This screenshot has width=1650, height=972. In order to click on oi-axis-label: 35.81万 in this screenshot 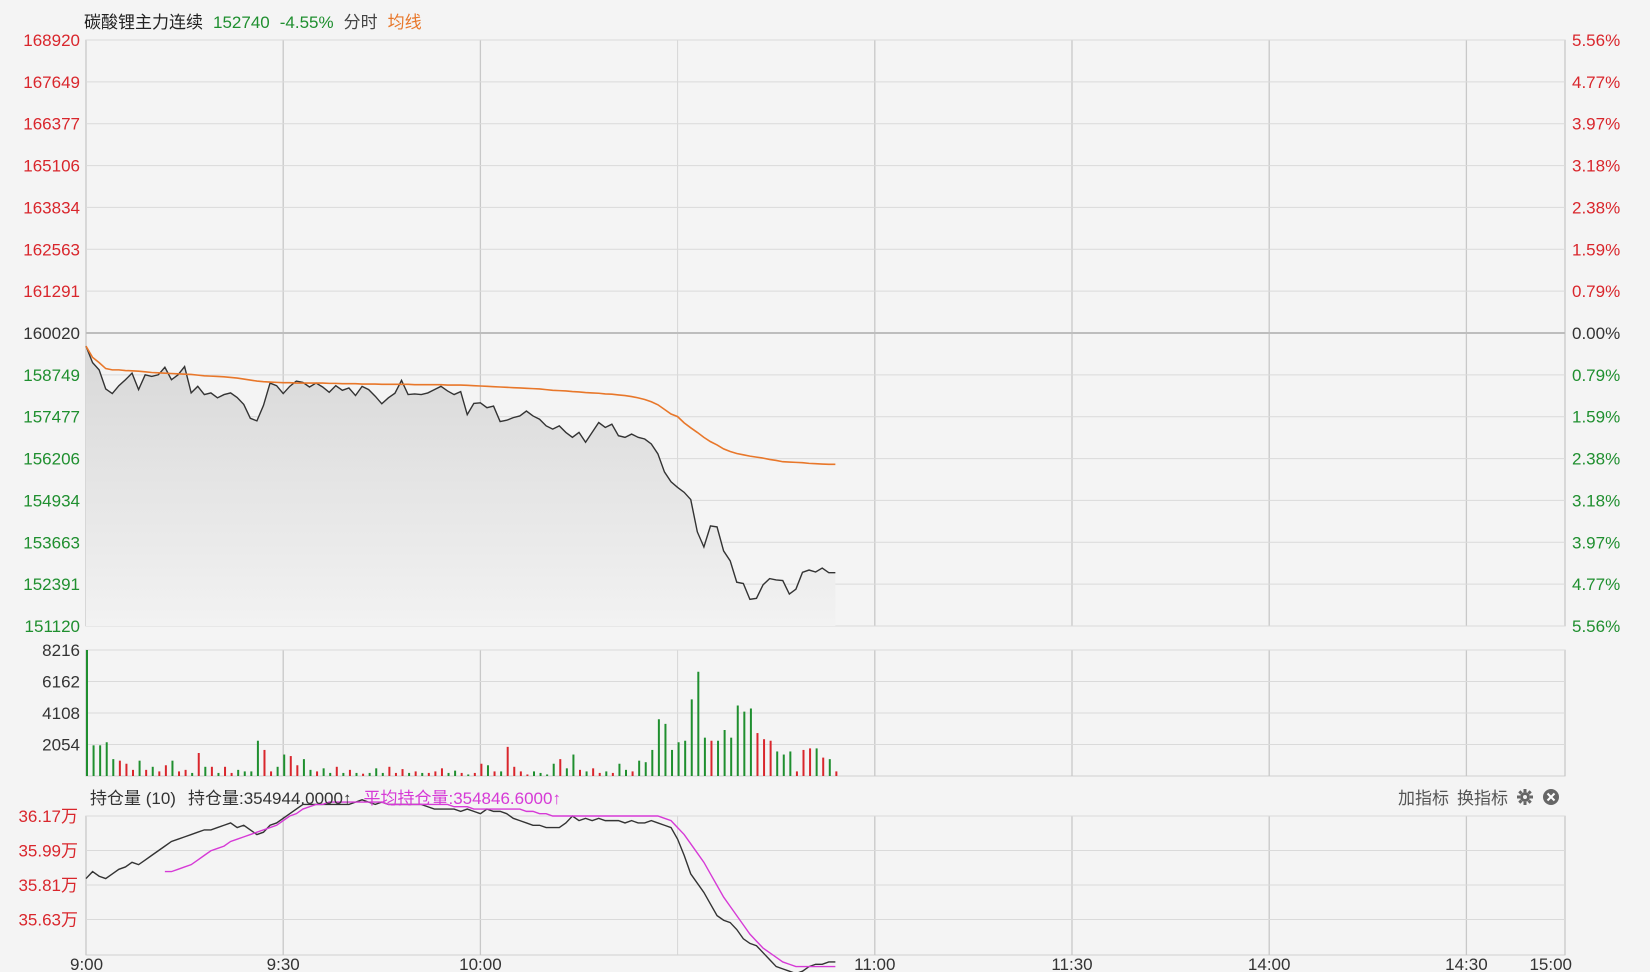, I will do `click(48, 885)`.